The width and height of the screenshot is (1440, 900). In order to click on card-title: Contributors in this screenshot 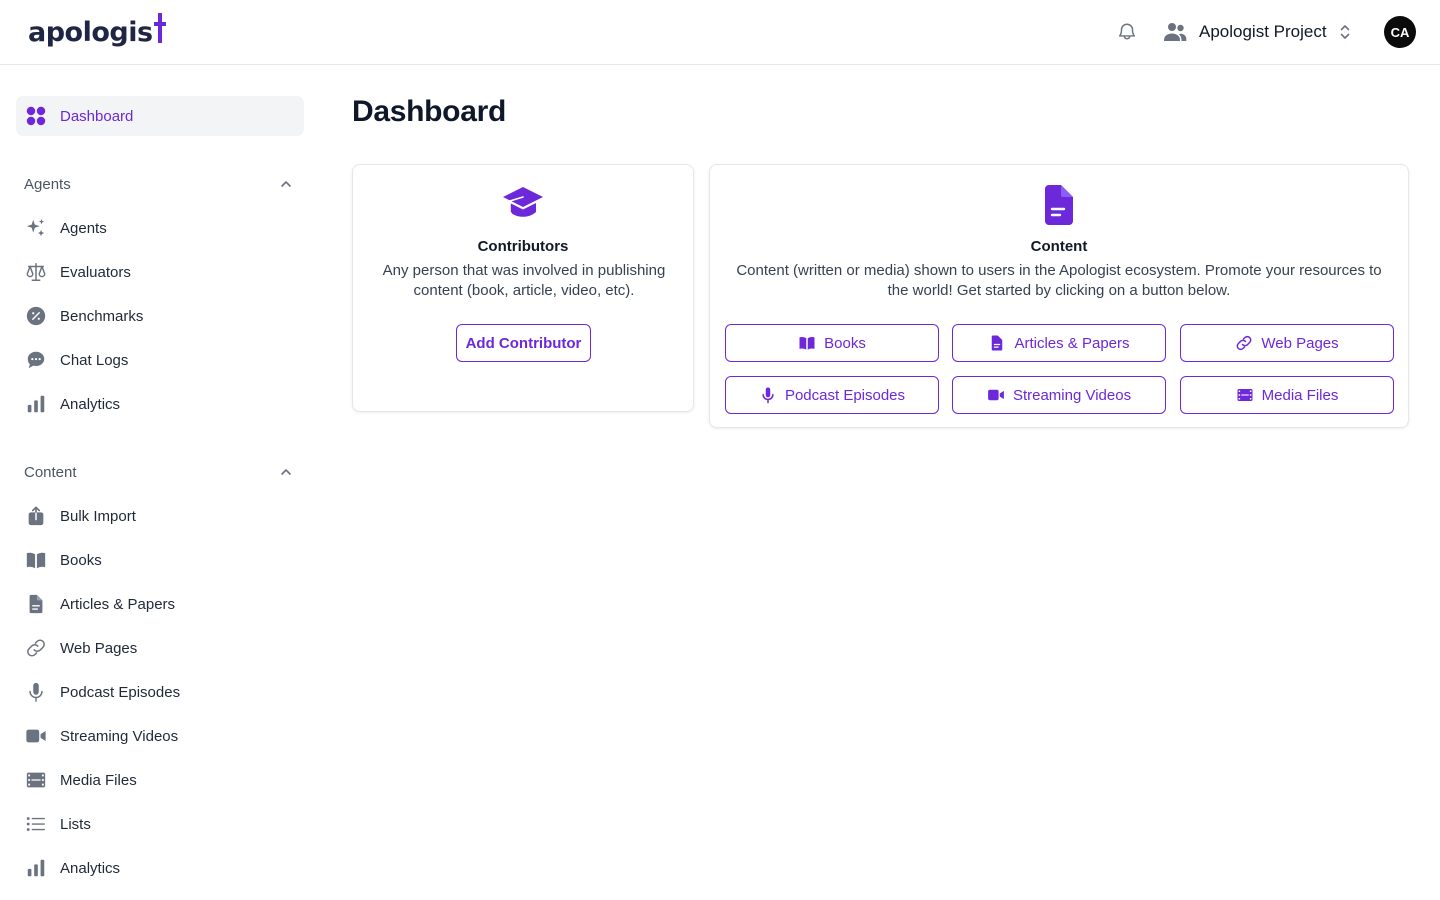, I will do `click(523, 246)`.